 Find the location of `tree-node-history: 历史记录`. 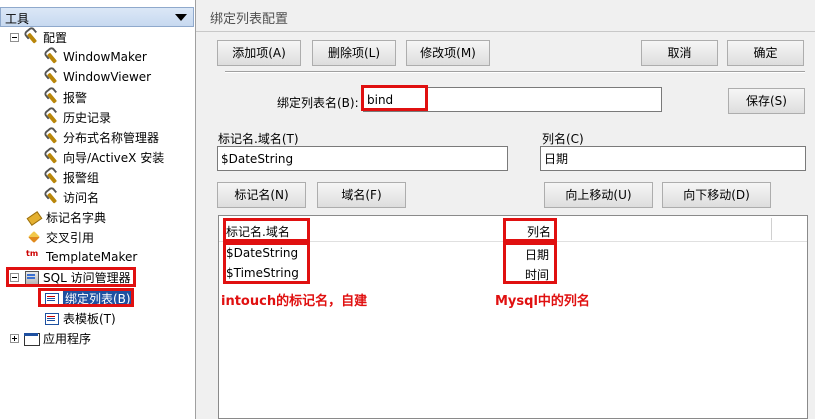

tree-node-history: 历史记录 is located at coordinates (77, 117).